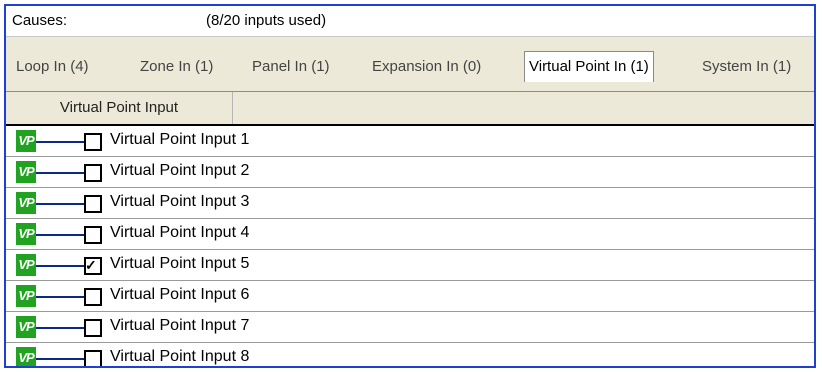 This screenshot has width=822, height=372. I want to click on checkbox-checked: ✓, so click(93, 266).